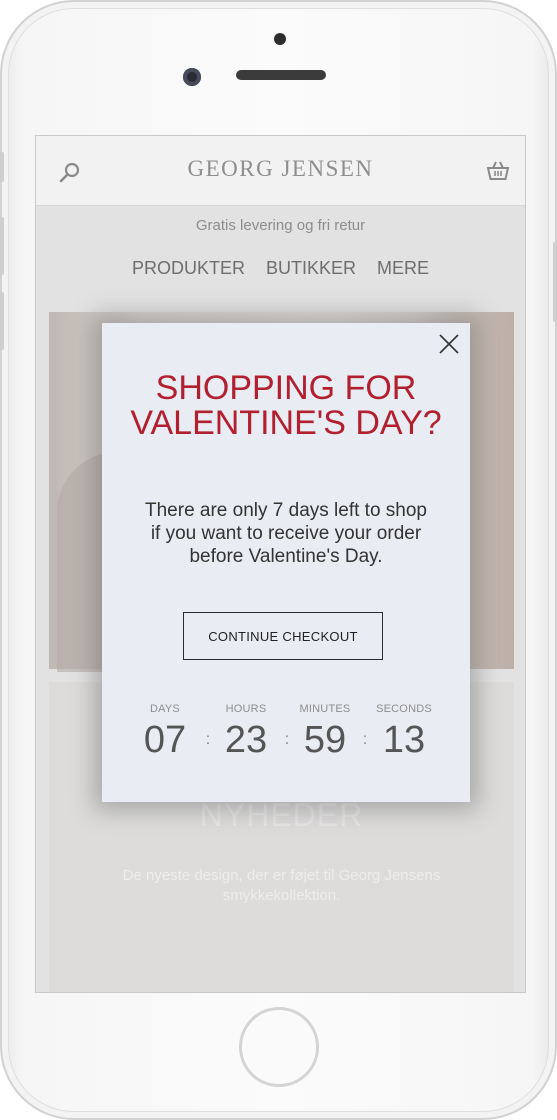 The image size is (557, 1120). Describe the element at coordinates (281, 75) in the screenshot. I see `earpiece-speaker` at that location.